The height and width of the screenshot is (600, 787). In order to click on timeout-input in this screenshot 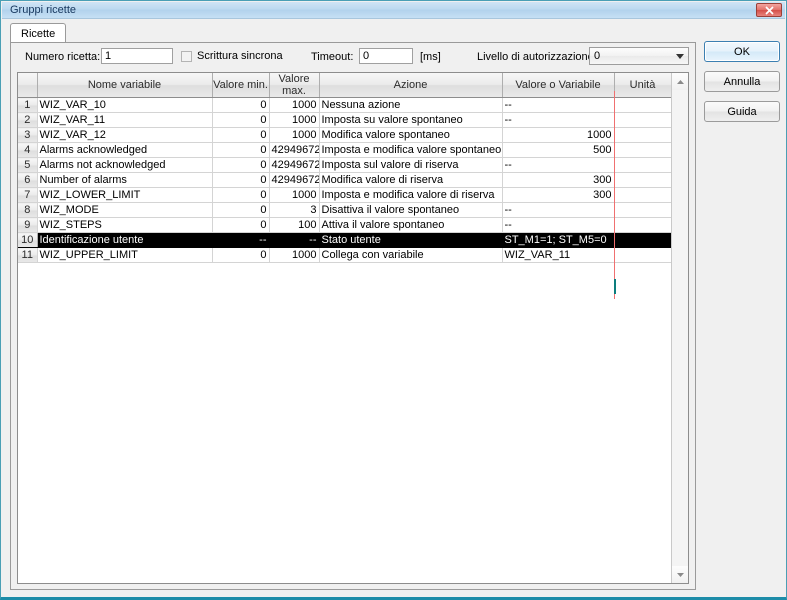, I will do `click(386, 56)`.